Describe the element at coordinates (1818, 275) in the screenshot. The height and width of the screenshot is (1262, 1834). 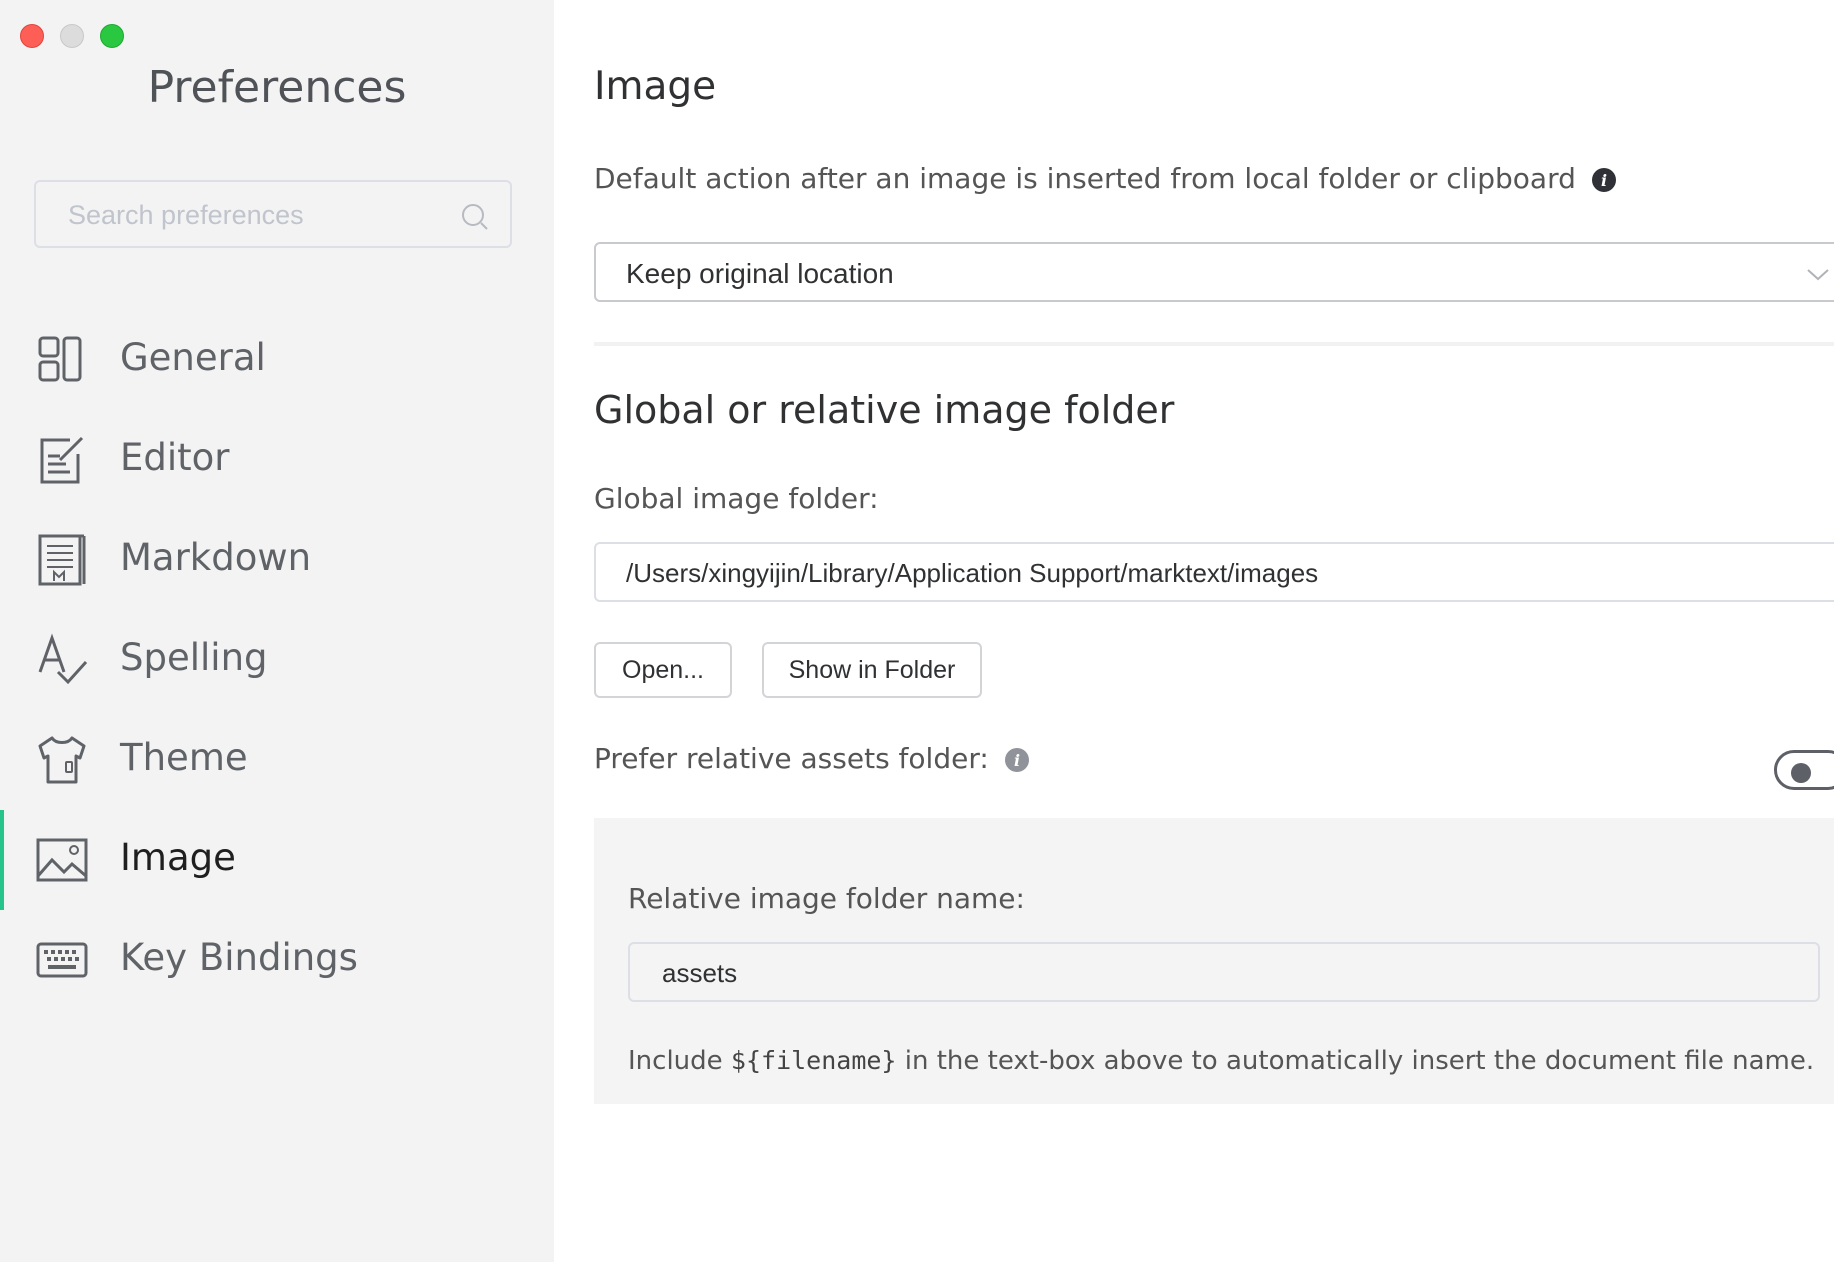
I see `chevron-down-icon` at that location.